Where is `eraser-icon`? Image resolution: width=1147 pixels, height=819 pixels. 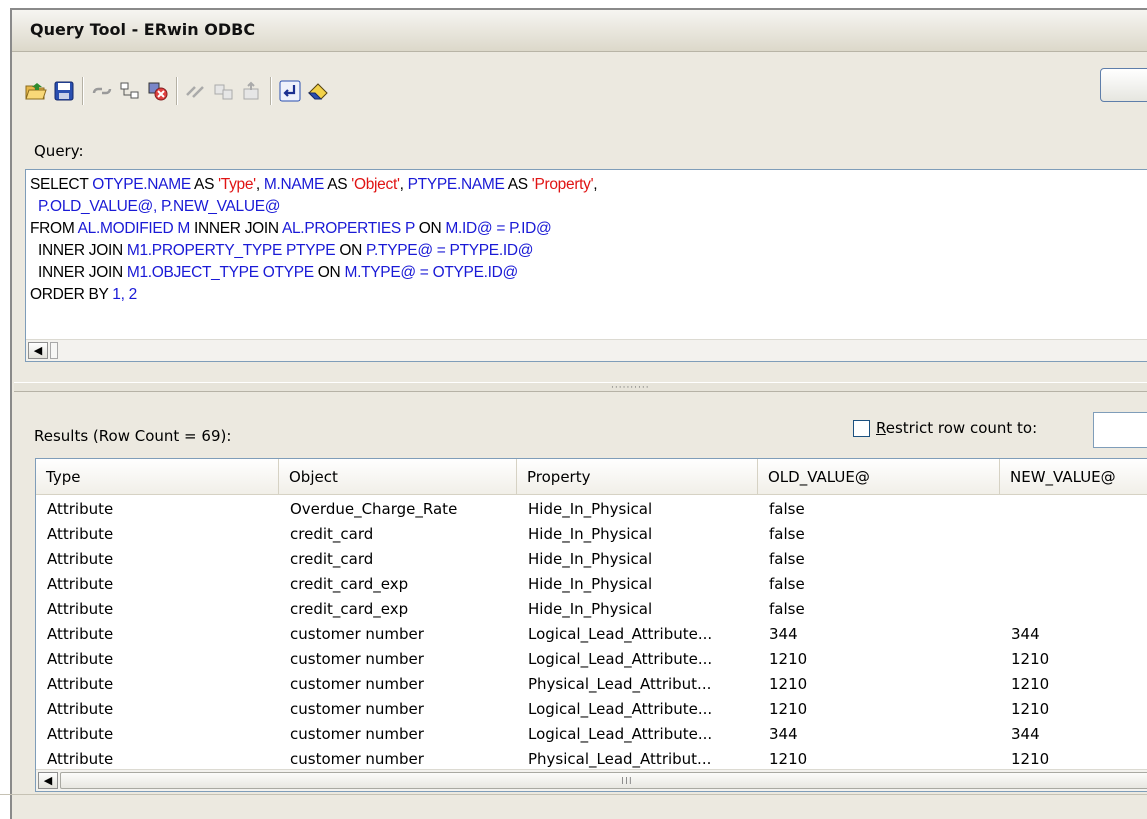 eraser-icon is located at coordinates (318, 91).